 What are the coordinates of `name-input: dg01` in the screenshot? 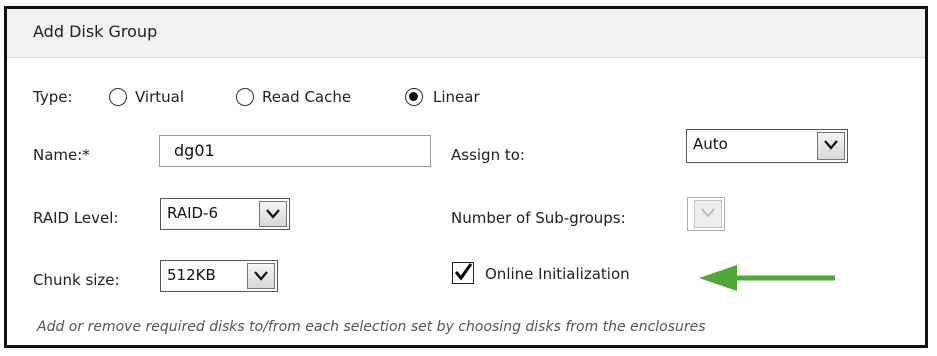 It's located at (295, 151).